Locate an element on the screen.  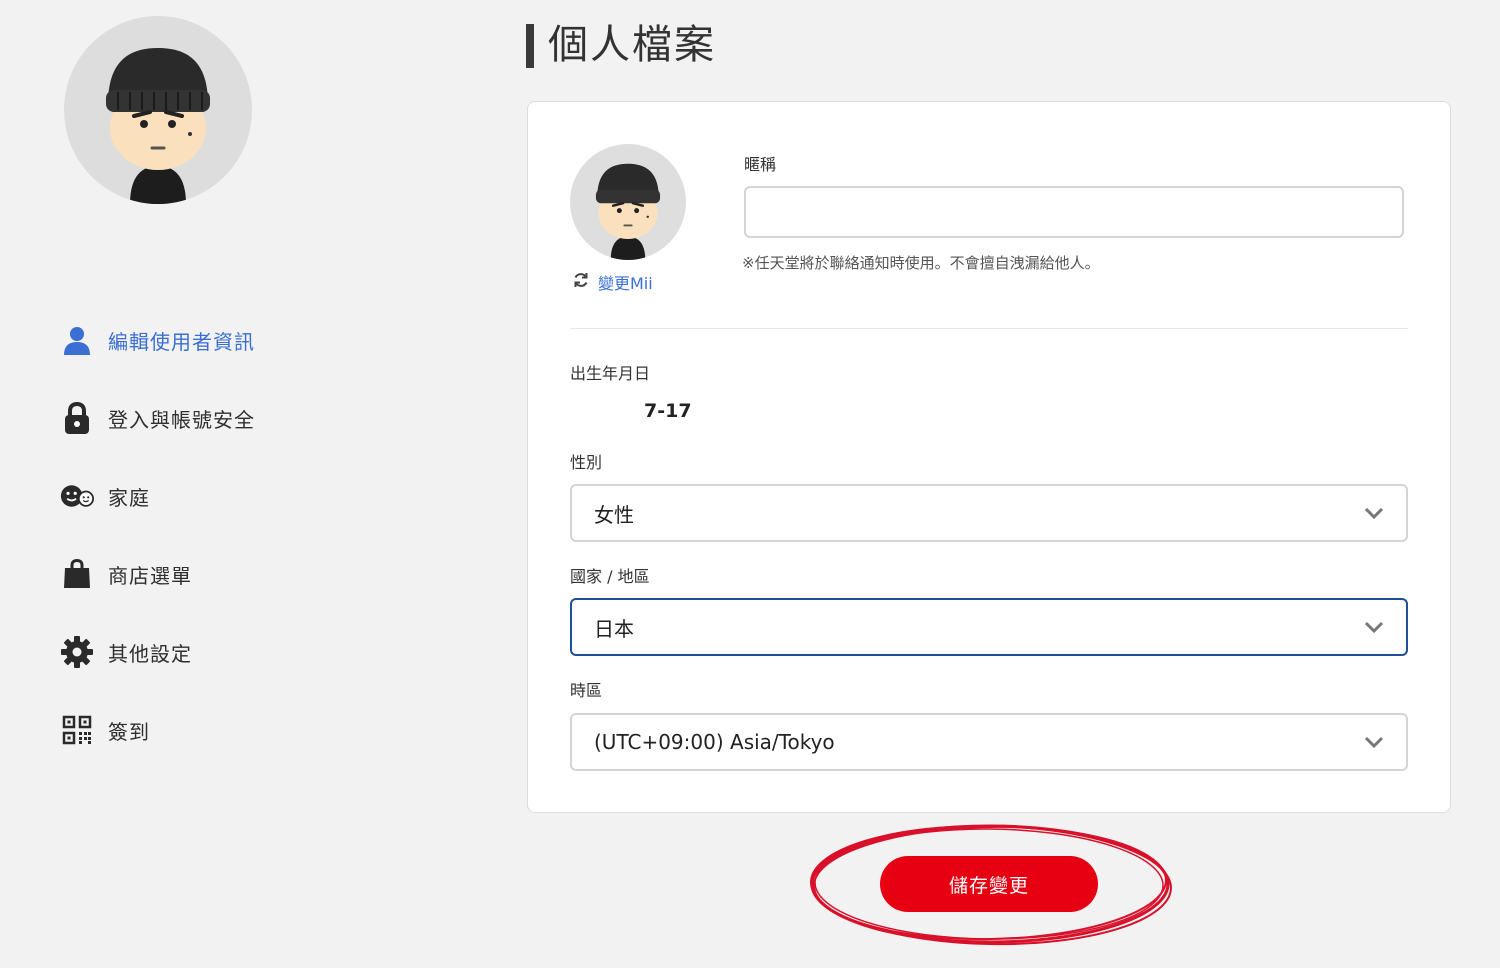
nickname-input is located at coordinates (1074, 212).